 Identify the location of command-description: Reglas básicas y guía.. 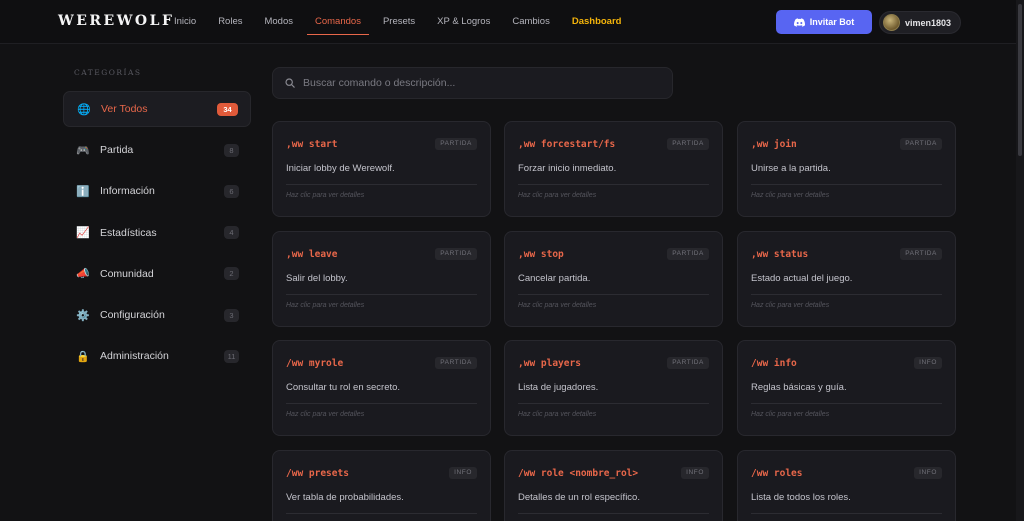
(799, 387).